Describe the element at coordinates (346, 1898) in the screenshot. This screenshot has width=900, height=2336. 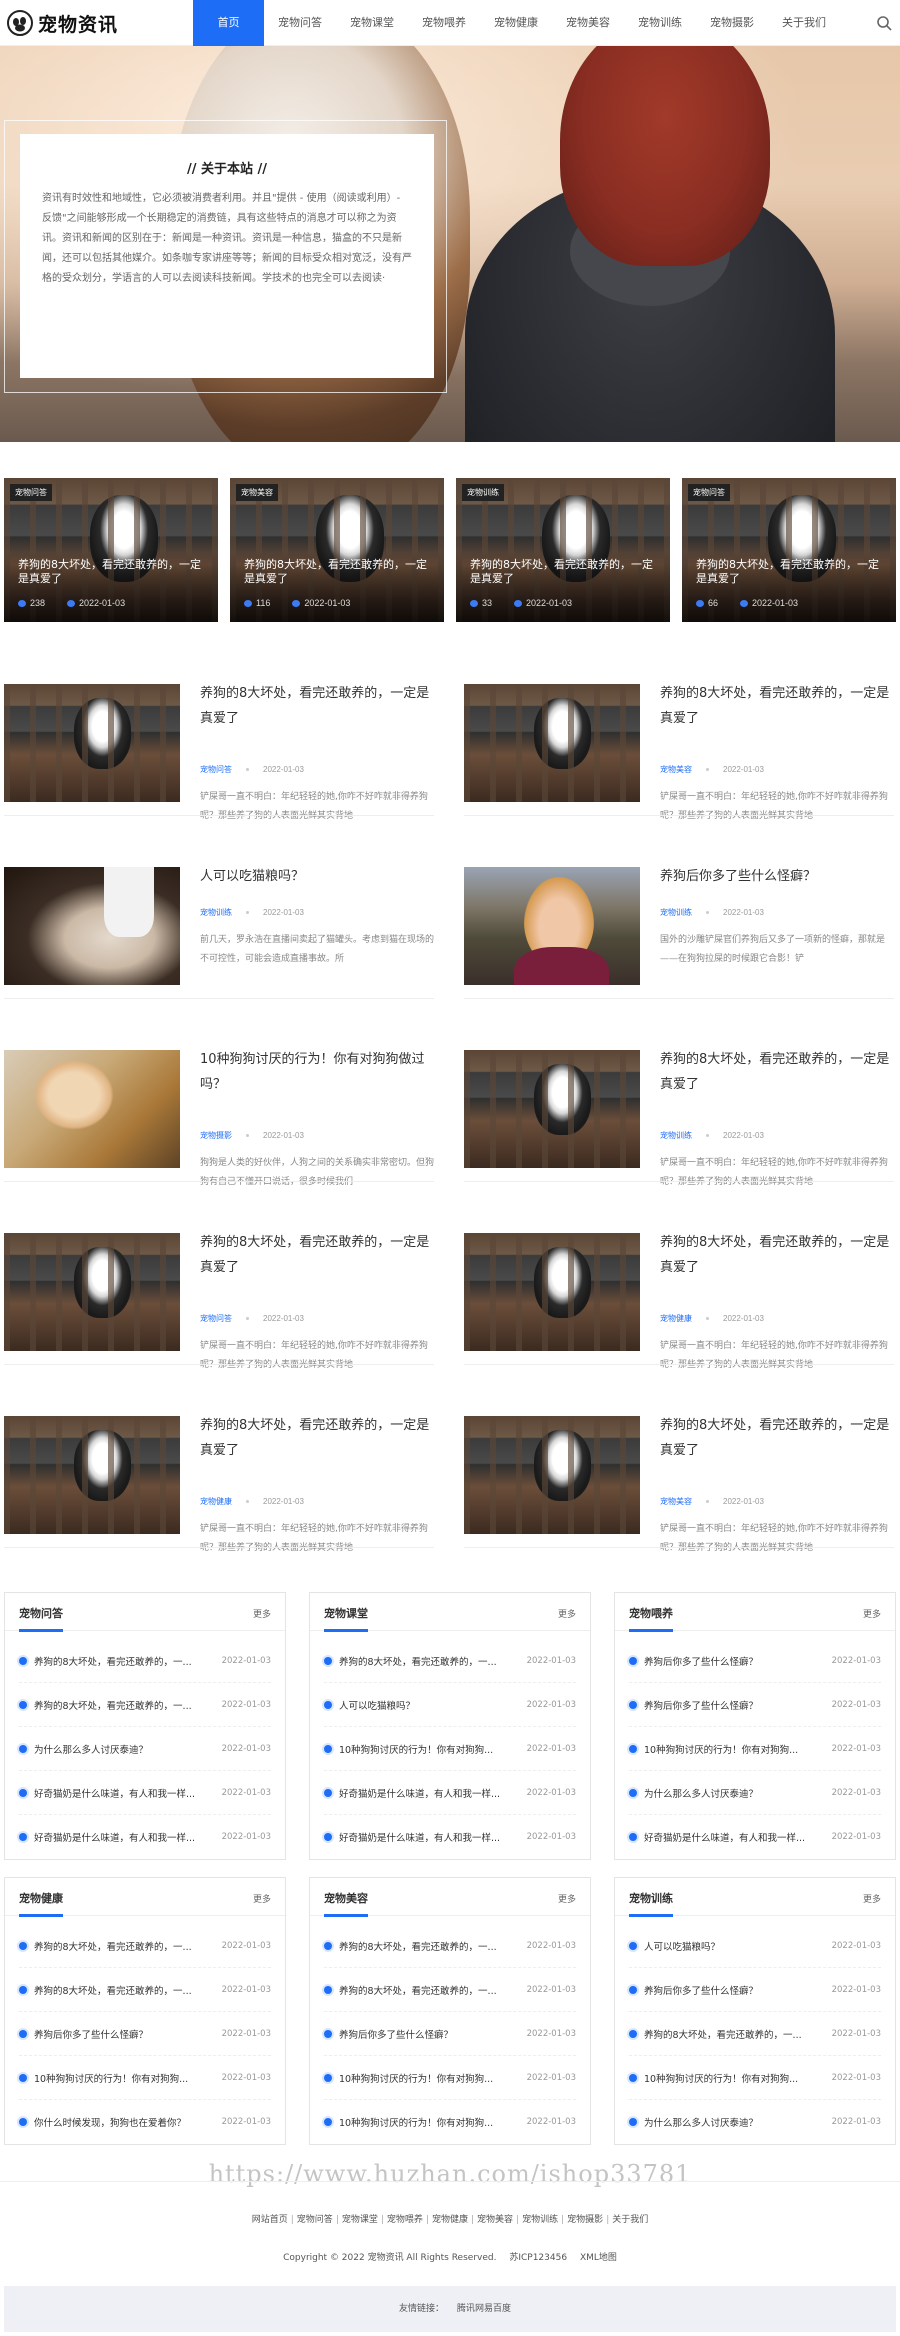
I see `box-title: 宠物美容` at that location.